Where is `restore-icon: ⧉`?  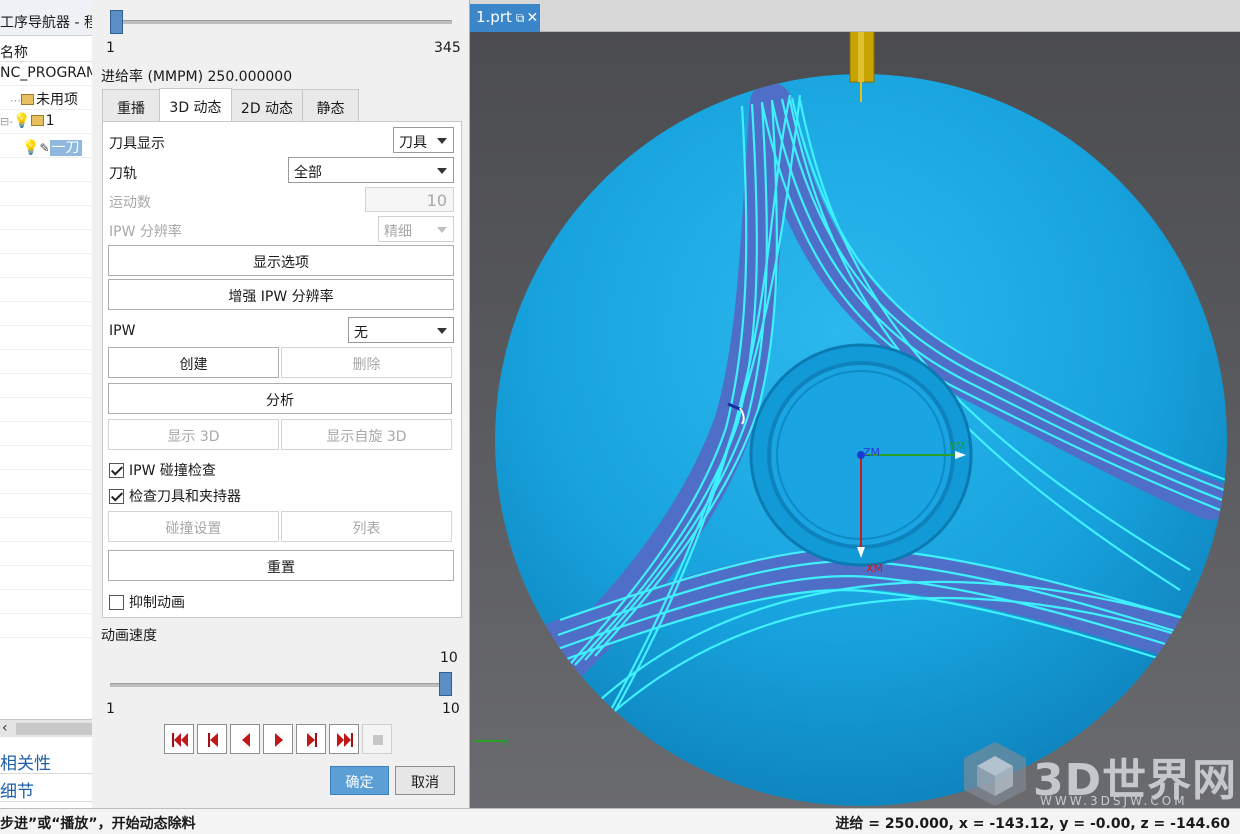
restore-icon: ⧉ is located at coordinates (520, 18).